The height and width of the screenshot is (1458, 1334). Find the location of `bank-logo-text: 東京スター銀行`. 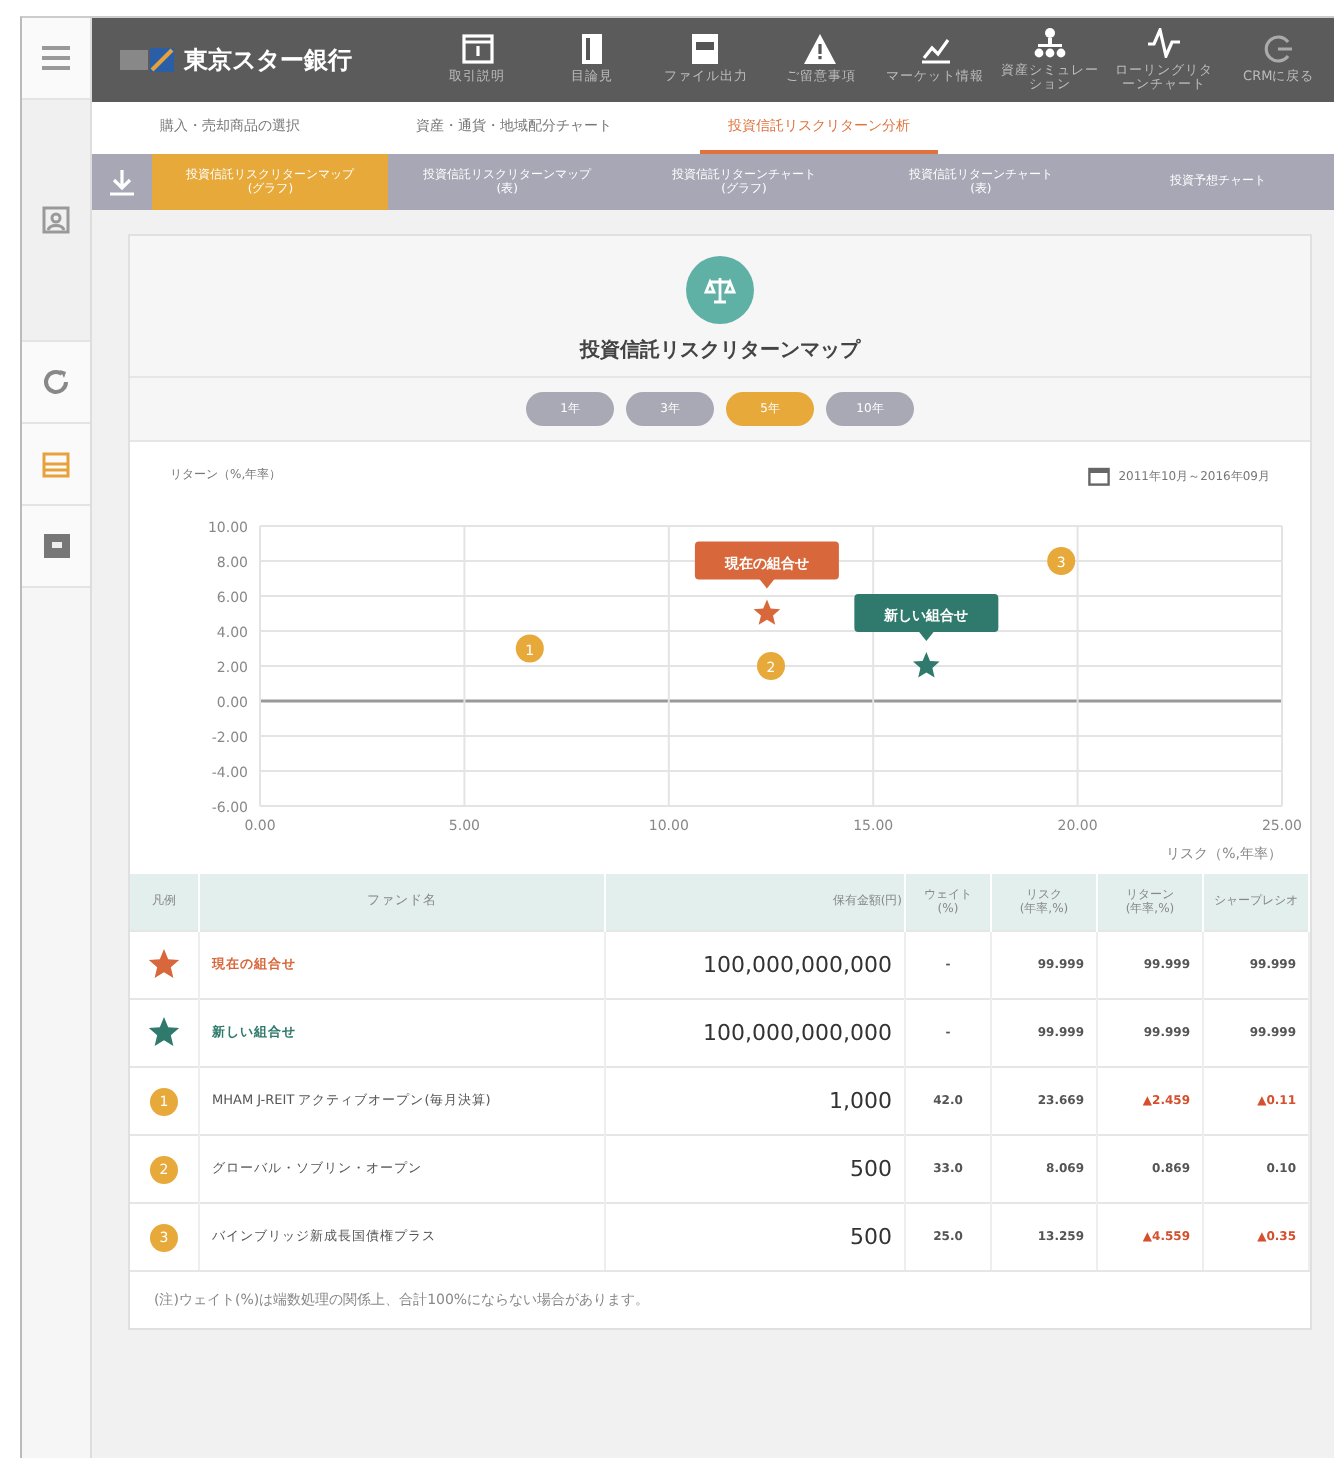

bank-logo-text: 東京スター銀行 is located at coordinates (268, 60).